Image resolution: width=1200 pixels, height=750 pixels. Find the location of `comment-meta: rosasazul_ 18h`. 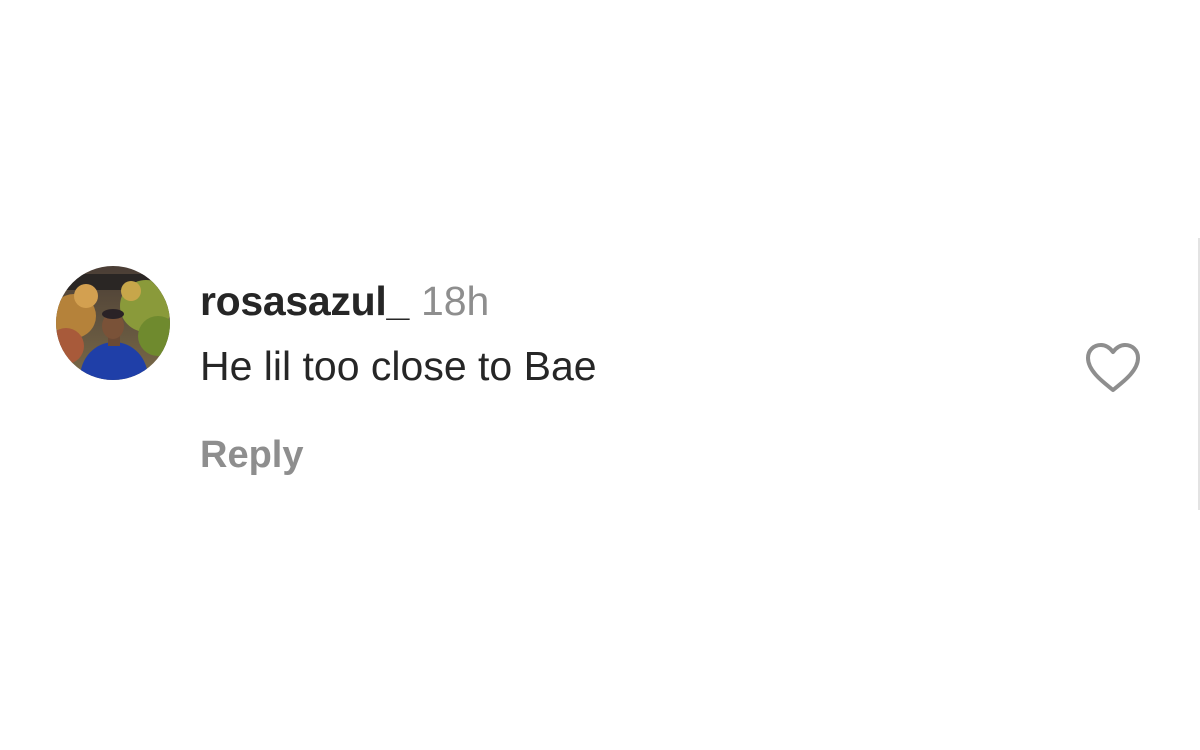

comment-meta: rosasazul_ 18h is located at coordinates (398, 303).